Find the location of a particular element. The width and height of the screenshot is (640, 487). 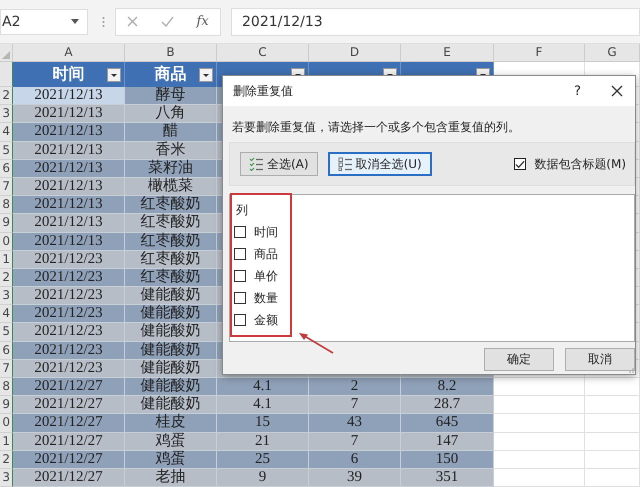

check-icon is located at coordinates (167, 21).